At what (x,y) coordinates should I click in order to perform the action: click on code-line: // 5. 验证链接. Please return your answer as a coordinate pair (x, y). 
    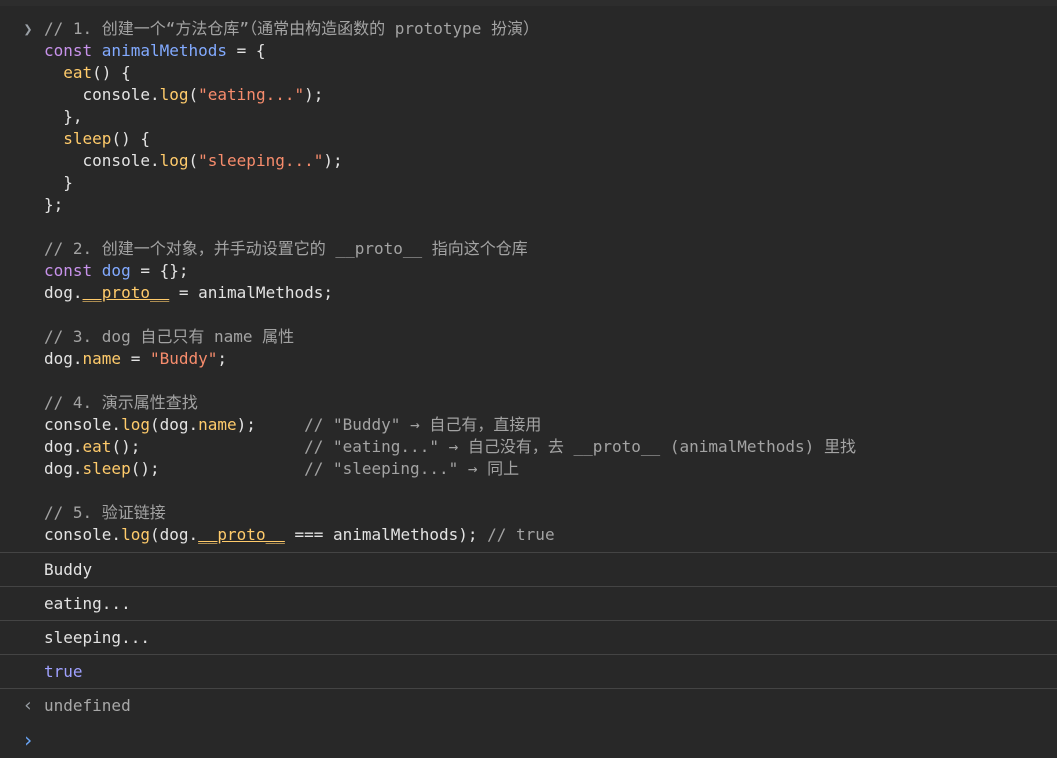
    Looking at the image, I should click on (450, 513).